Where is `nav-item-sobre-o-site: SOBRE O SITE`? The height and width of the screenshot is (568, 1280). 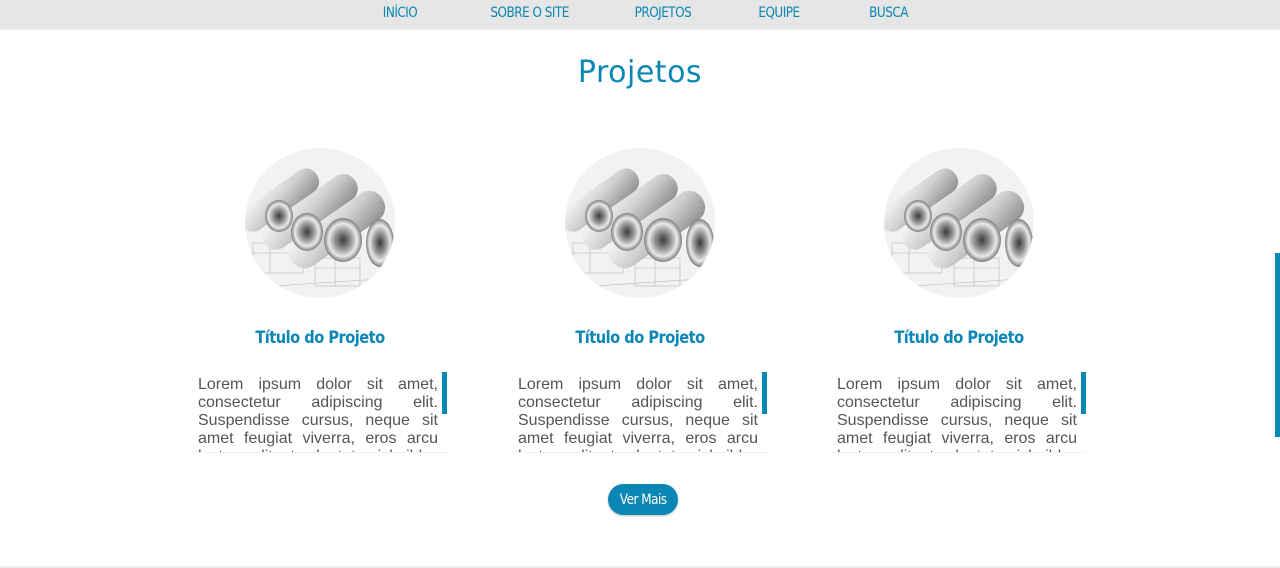 nav-item-sobre-o-site: SOBRE O SITE is located at coordinates (529, 13).